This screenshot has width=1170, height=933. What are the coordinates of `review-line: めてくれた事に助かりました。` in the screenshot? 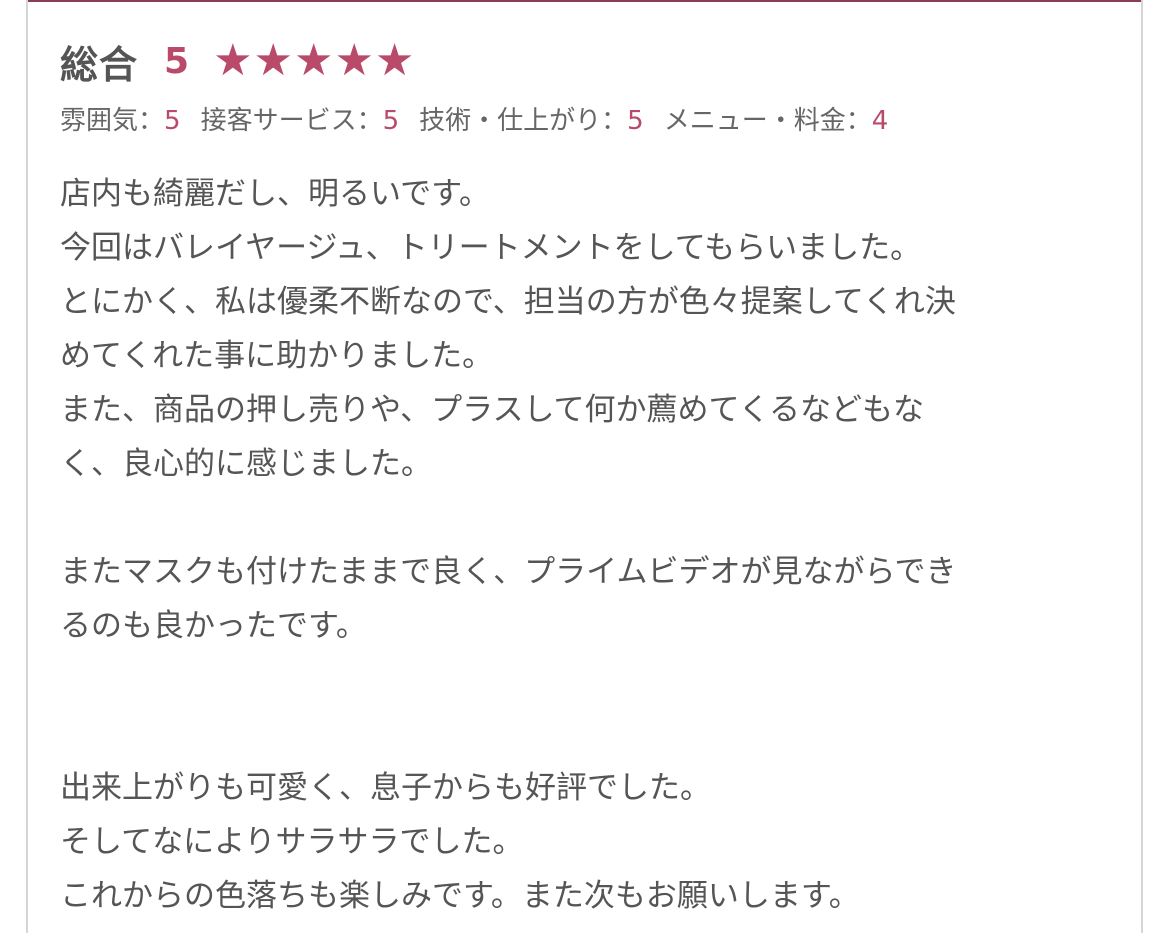 It's located at (277, 356).